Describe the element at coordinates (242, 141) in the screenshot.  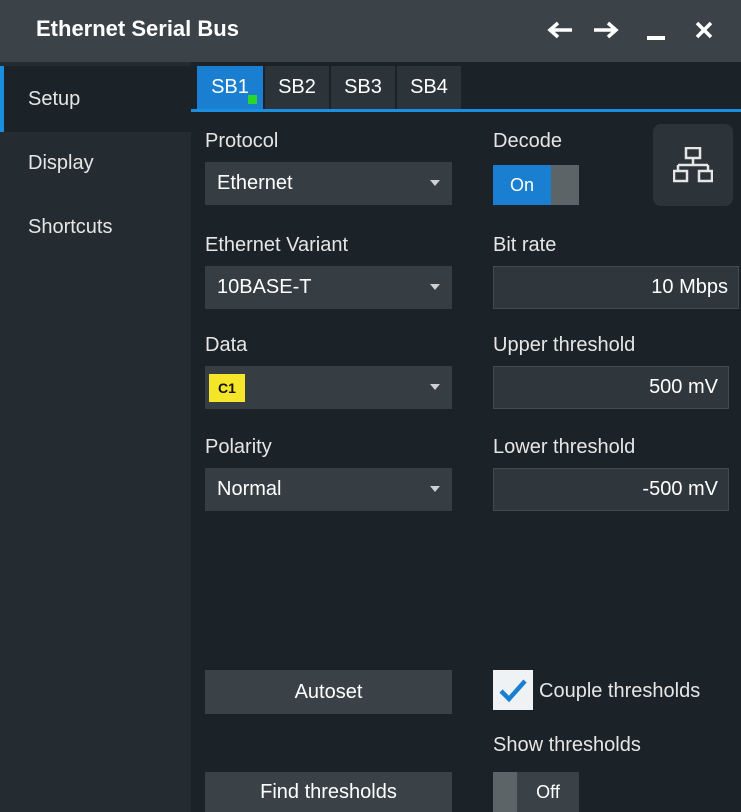
I see `protocol-label: Protocol` at that location.